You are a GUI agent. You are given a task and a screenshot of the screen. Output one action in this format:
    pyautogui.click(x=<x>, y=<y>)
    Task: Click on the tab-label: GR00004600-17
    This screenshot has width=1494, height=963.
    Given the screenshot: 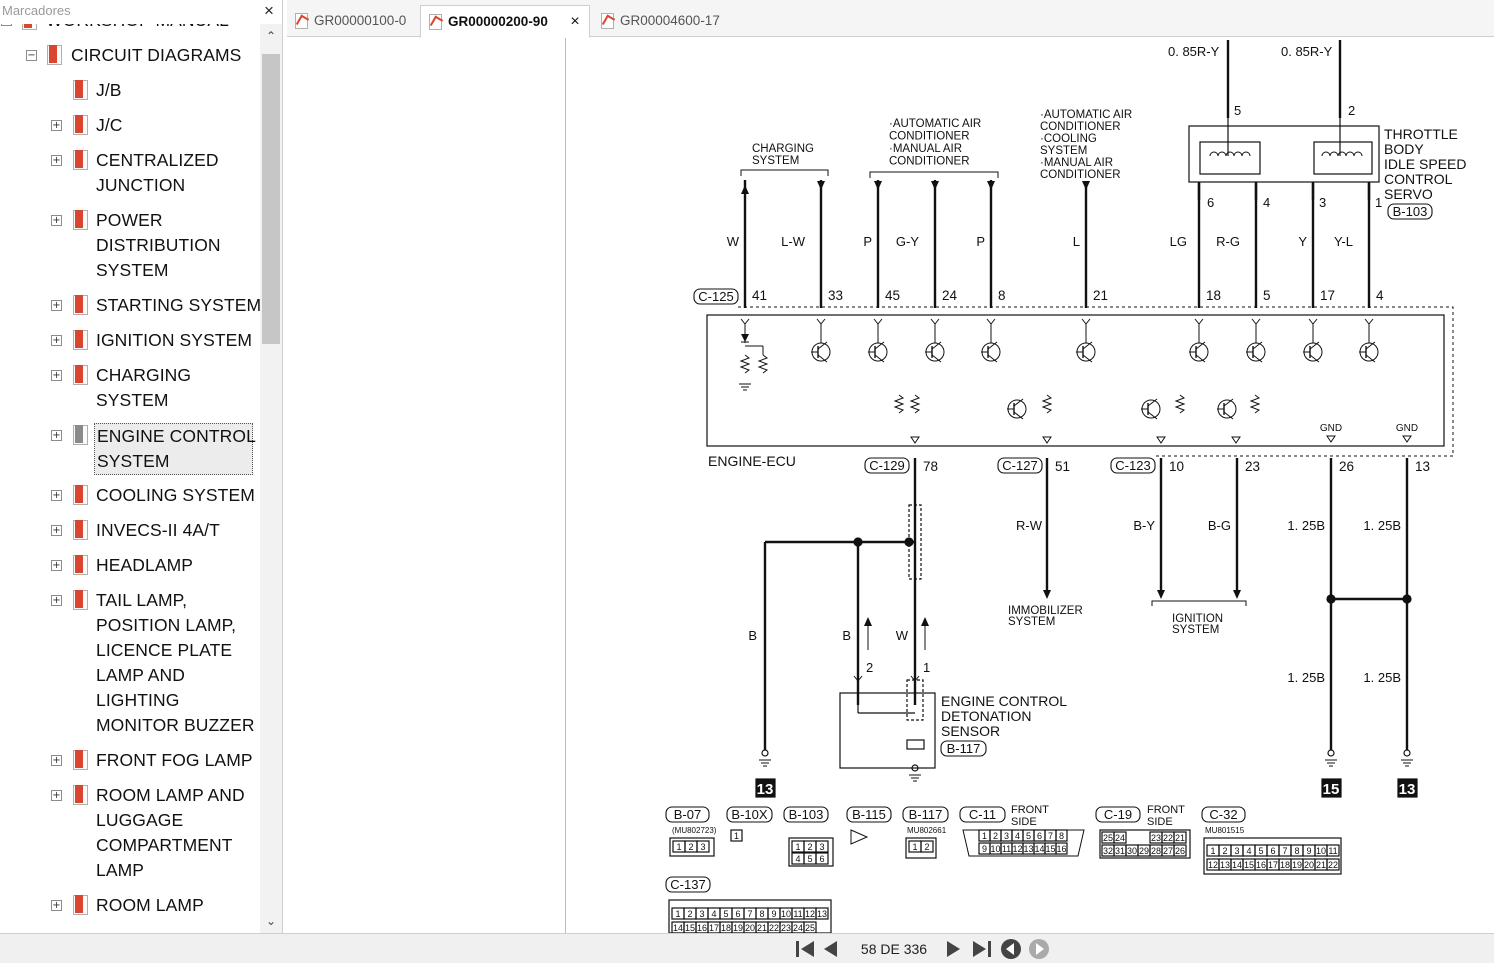 What is the action you would take?
    pyautogui.click(x=670, y=20)
    